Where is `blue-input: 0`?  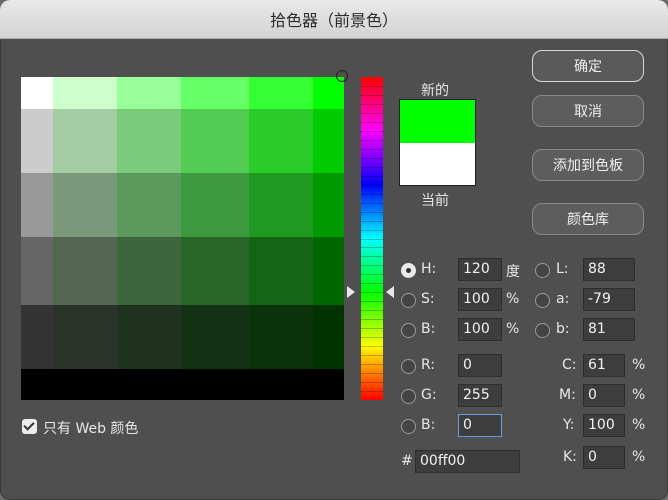
blue-input: 0 is located at coordinates (480, 425).